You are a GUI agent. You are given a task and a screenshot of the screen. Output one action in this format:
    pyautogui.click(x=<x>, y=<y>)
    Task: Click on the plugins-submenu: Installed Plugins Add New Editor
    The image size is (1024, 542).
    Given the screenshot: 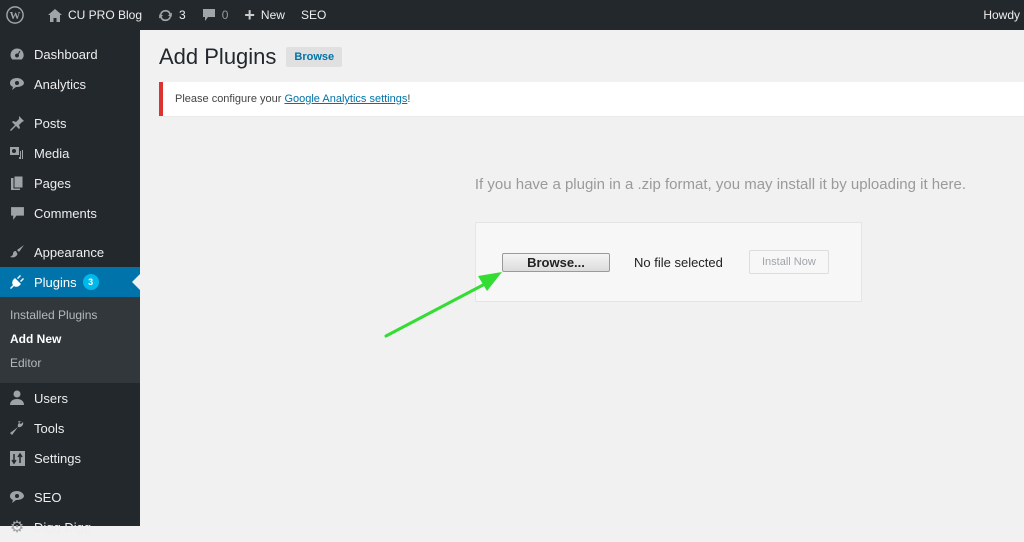 What is the action you would take?
    pyautogui.click(x=70, y=340)
    